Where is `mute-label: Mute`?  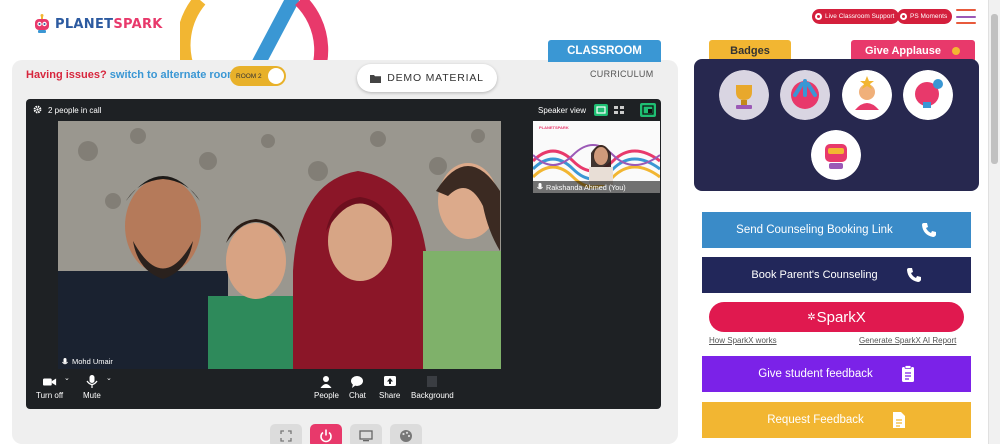
mute-label: Mute is located at coordinates (92, 395).